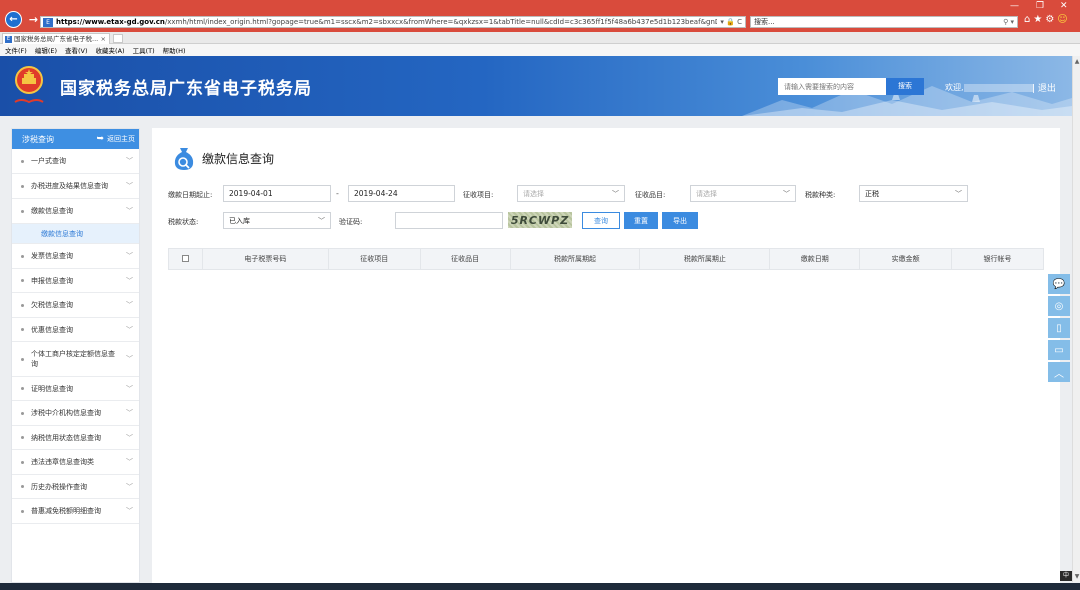 The height and width of the screenshot is (590, 1080). I want to click on site-header: 国家税务总局广东省电子税务局 搜索 欢迎, | 退出, so click(536, 86).